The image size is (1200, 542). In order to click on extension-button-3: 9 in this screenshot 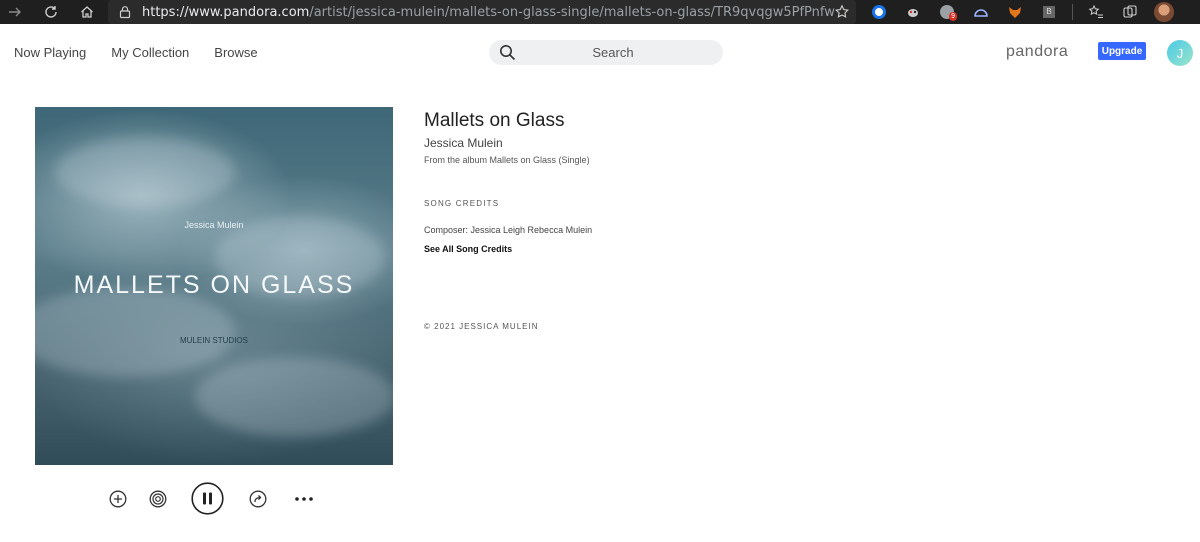, I will do `click(947, 12)`.